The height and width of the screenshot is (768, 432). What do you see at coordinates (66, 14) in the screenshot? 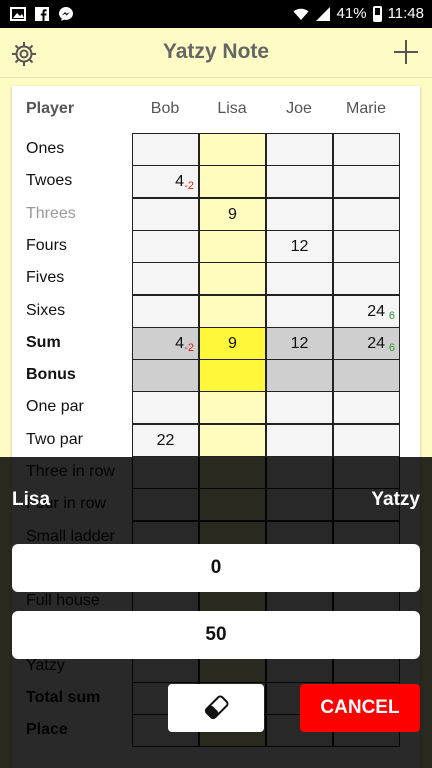
I see `messenger-icon` at bounding box center [66, 14].